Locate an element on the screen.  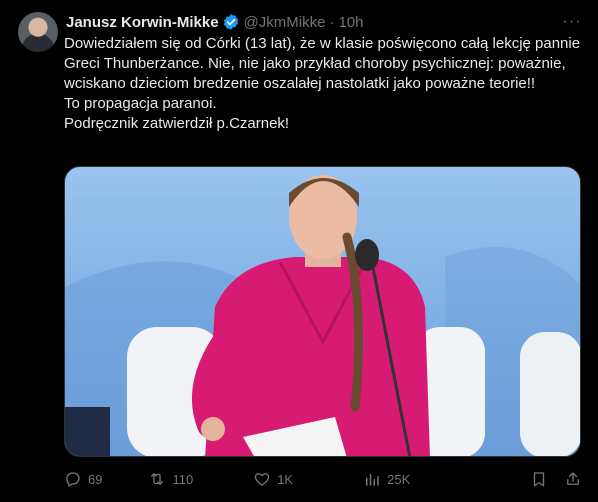
repost-count: 110 is located at coordinates (183, 479).